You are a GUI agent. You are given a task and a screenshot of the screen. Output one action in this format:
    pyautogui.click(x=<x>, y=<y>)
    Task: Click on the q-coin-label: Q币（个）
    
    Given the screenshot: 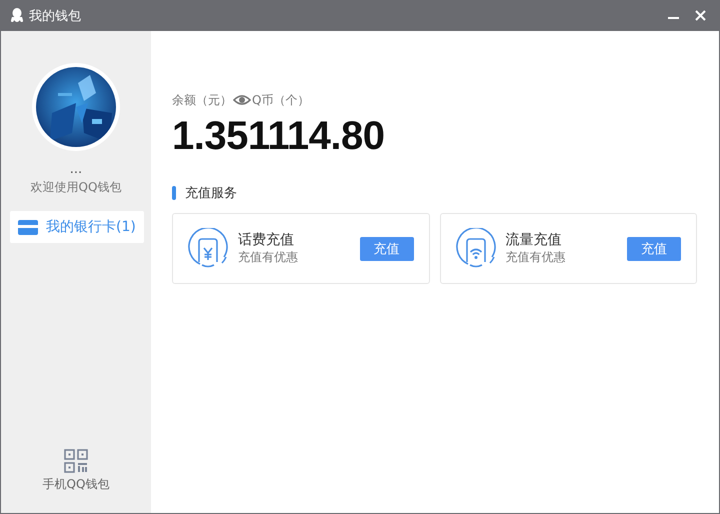 What is the action you would take?
    pyautogui.click(x=281, y=100)
    